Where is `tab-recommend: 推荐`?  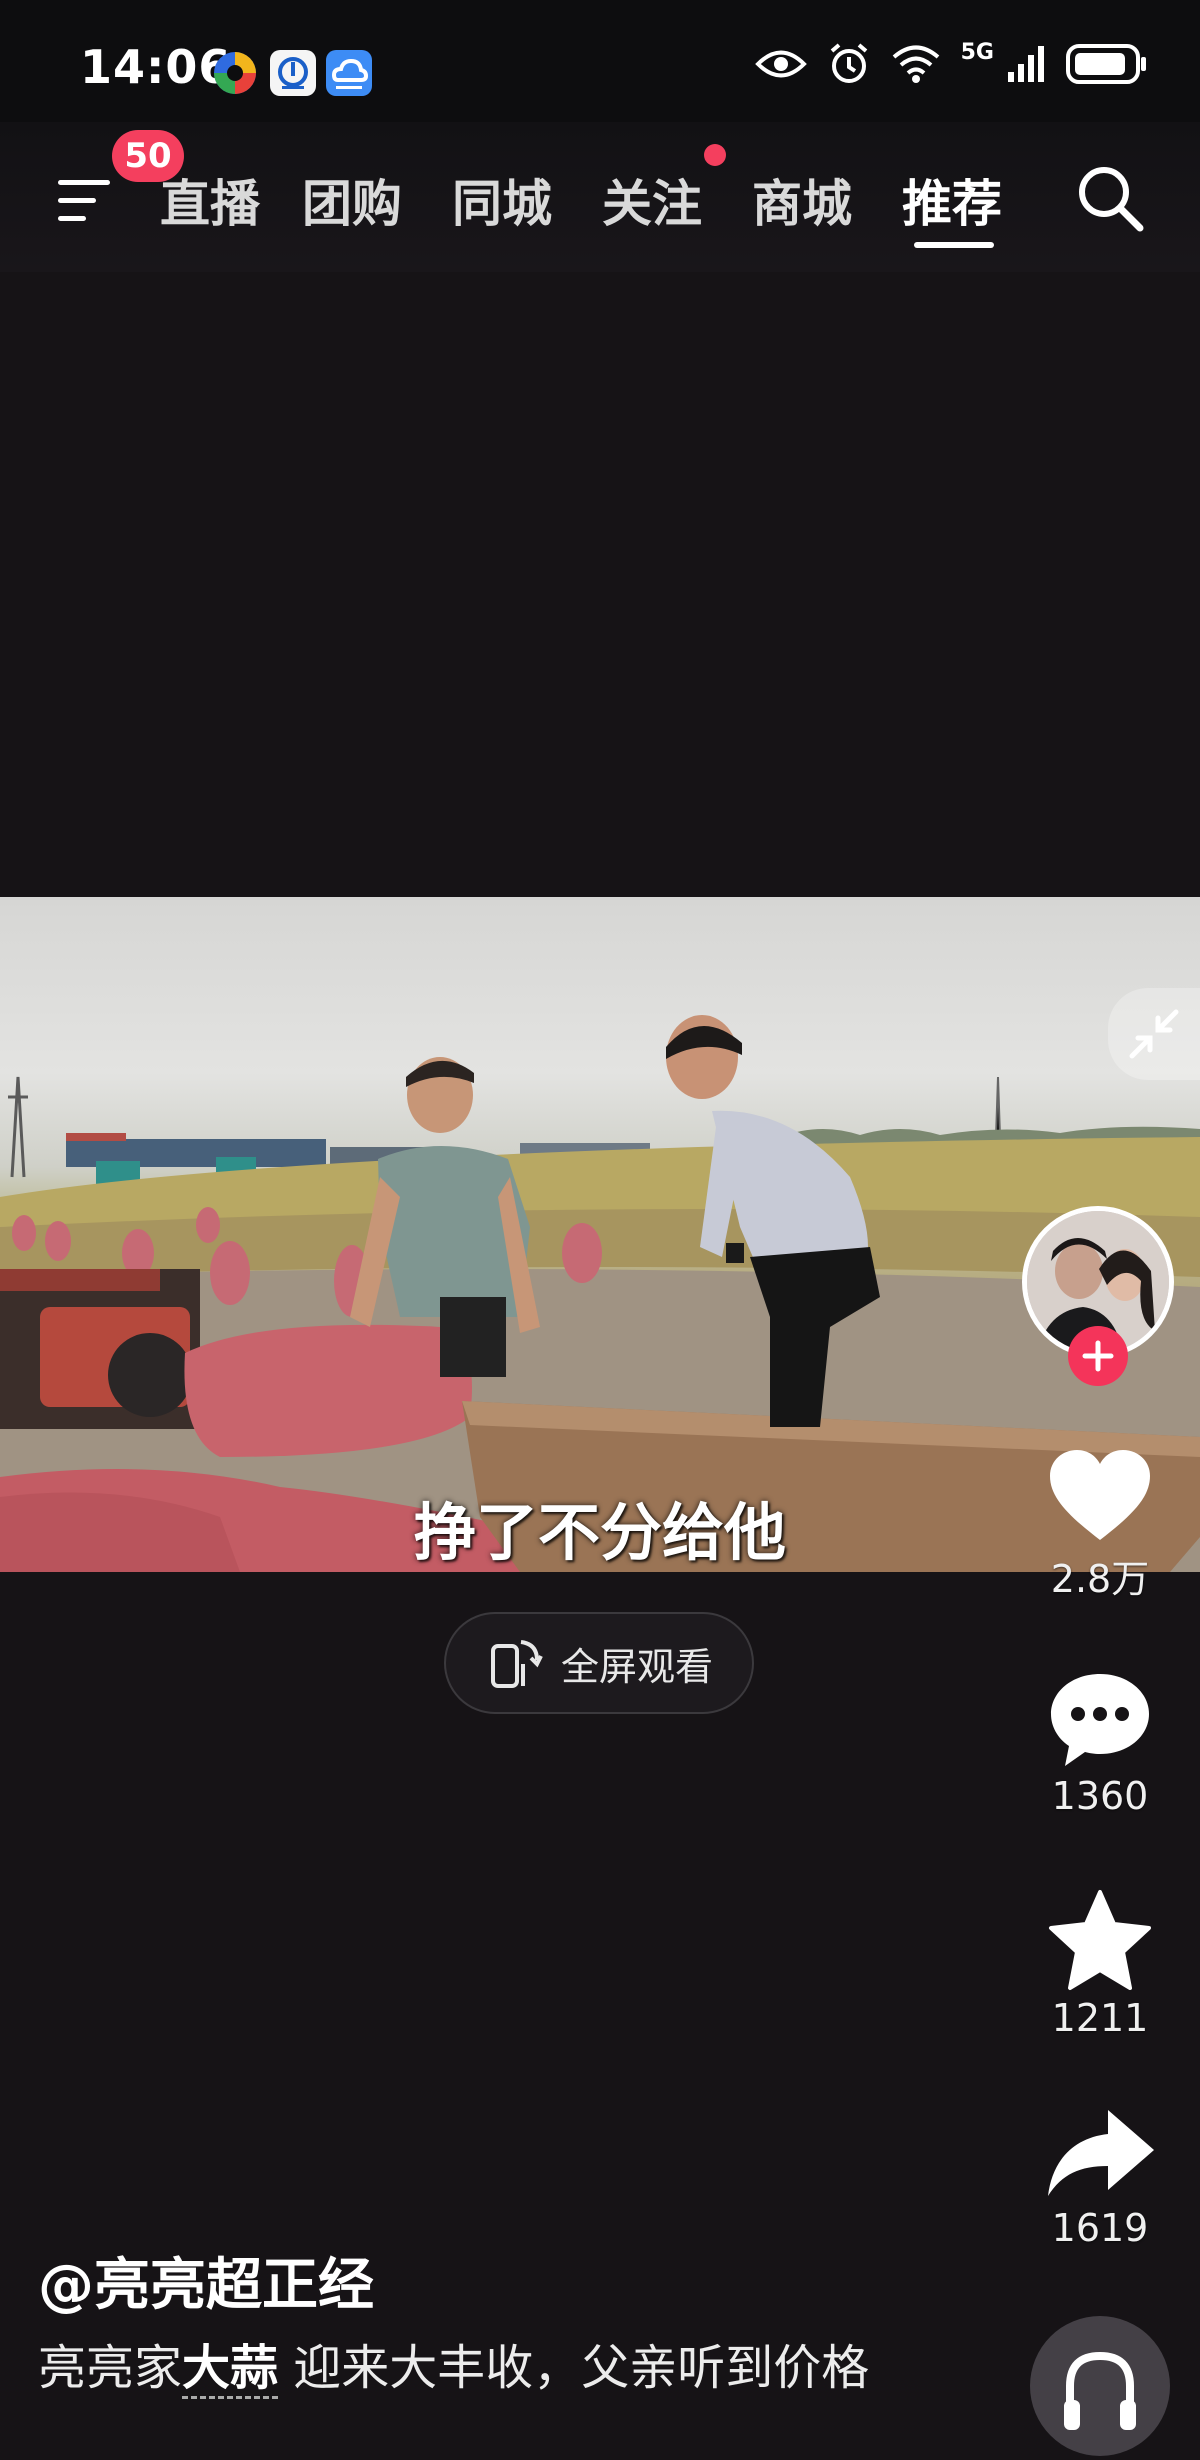
tab-recommend: 推荐 is located at coordinates (952, 200).